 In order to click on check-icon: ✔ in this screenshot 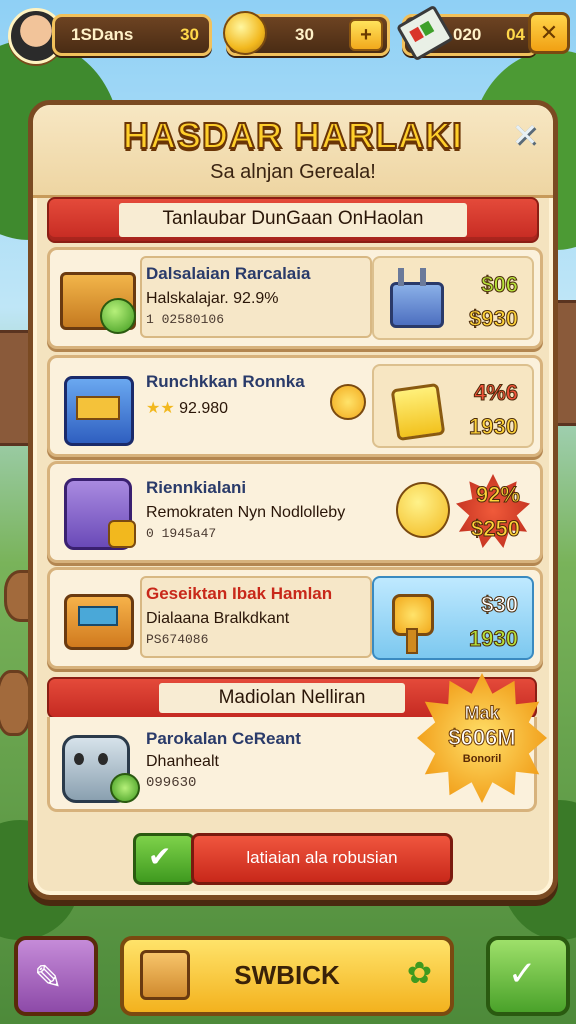, I will do `click(164, 859)`.